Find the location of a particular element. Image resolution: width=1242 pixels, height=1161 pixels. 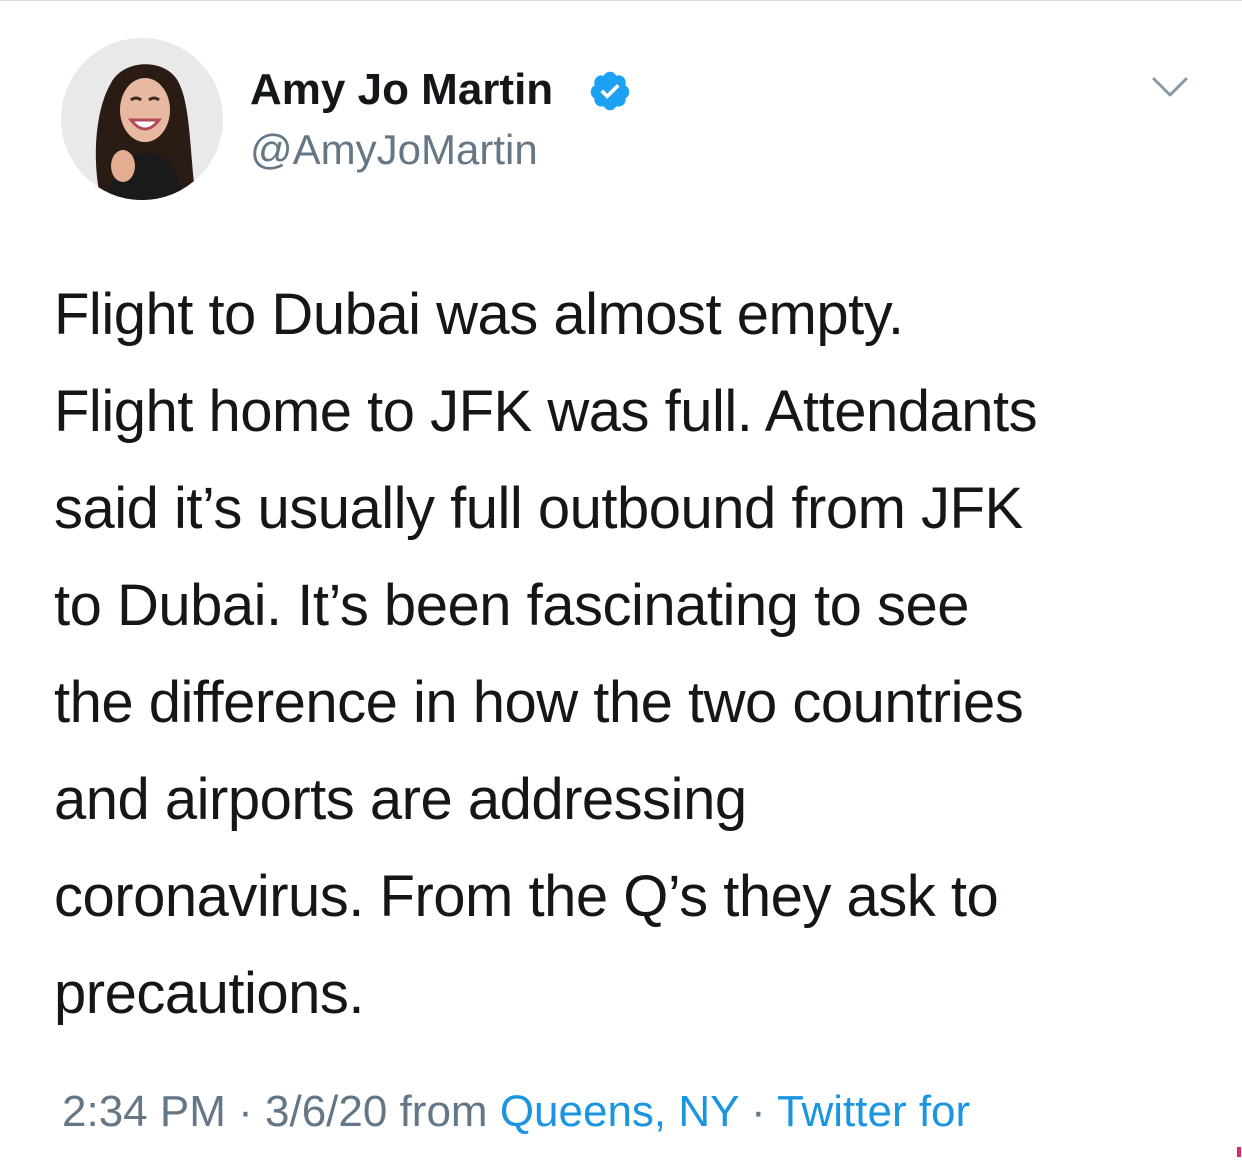

verified-badge-icon is located at coordinates (610, 91).